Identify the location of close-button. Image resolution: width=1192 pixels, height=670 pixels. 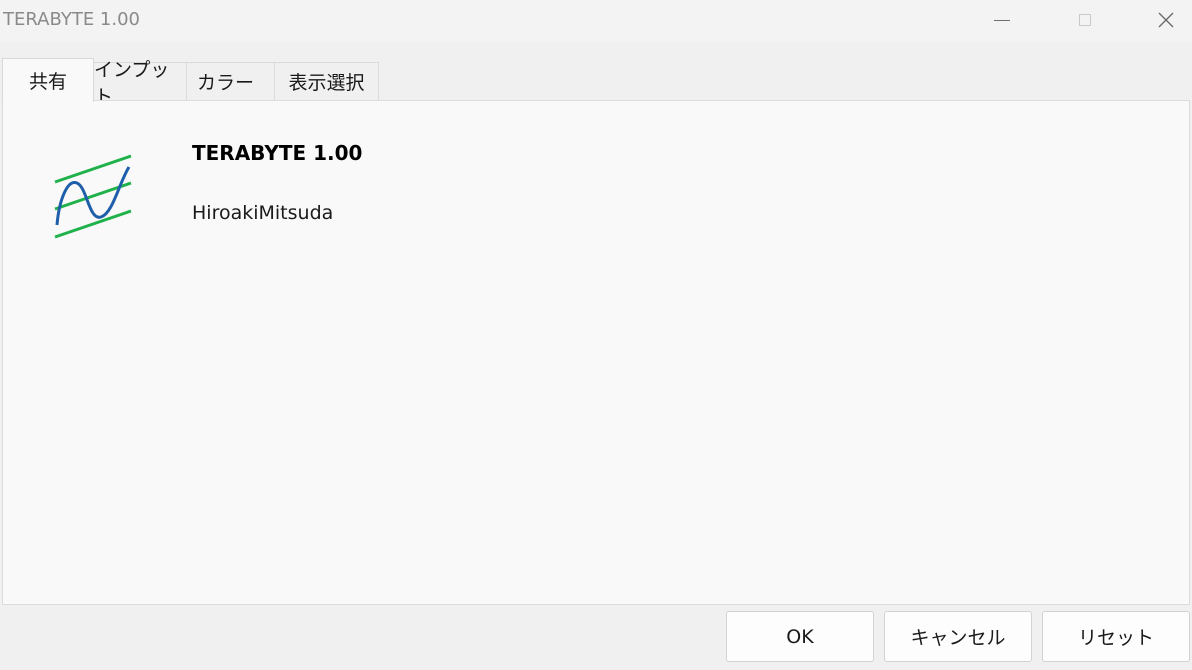
(1166, 20).